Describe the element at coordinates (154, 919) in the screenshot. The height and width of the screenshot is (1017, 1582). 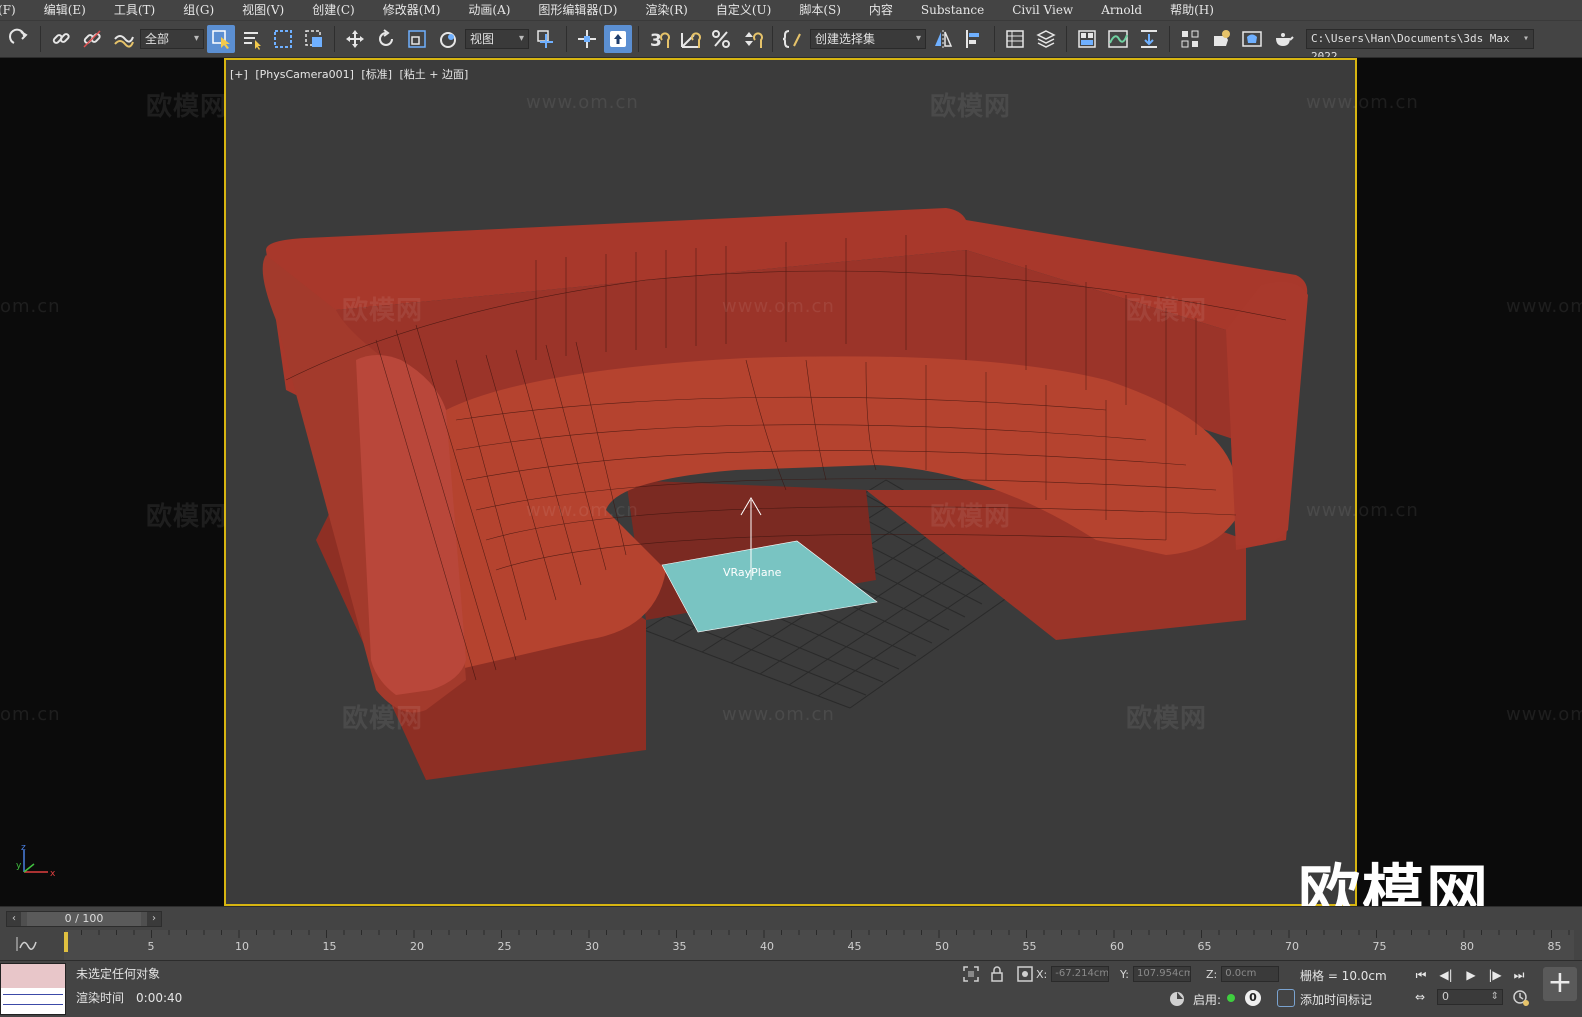
I see `next-frame-arrow: ›` at that location.